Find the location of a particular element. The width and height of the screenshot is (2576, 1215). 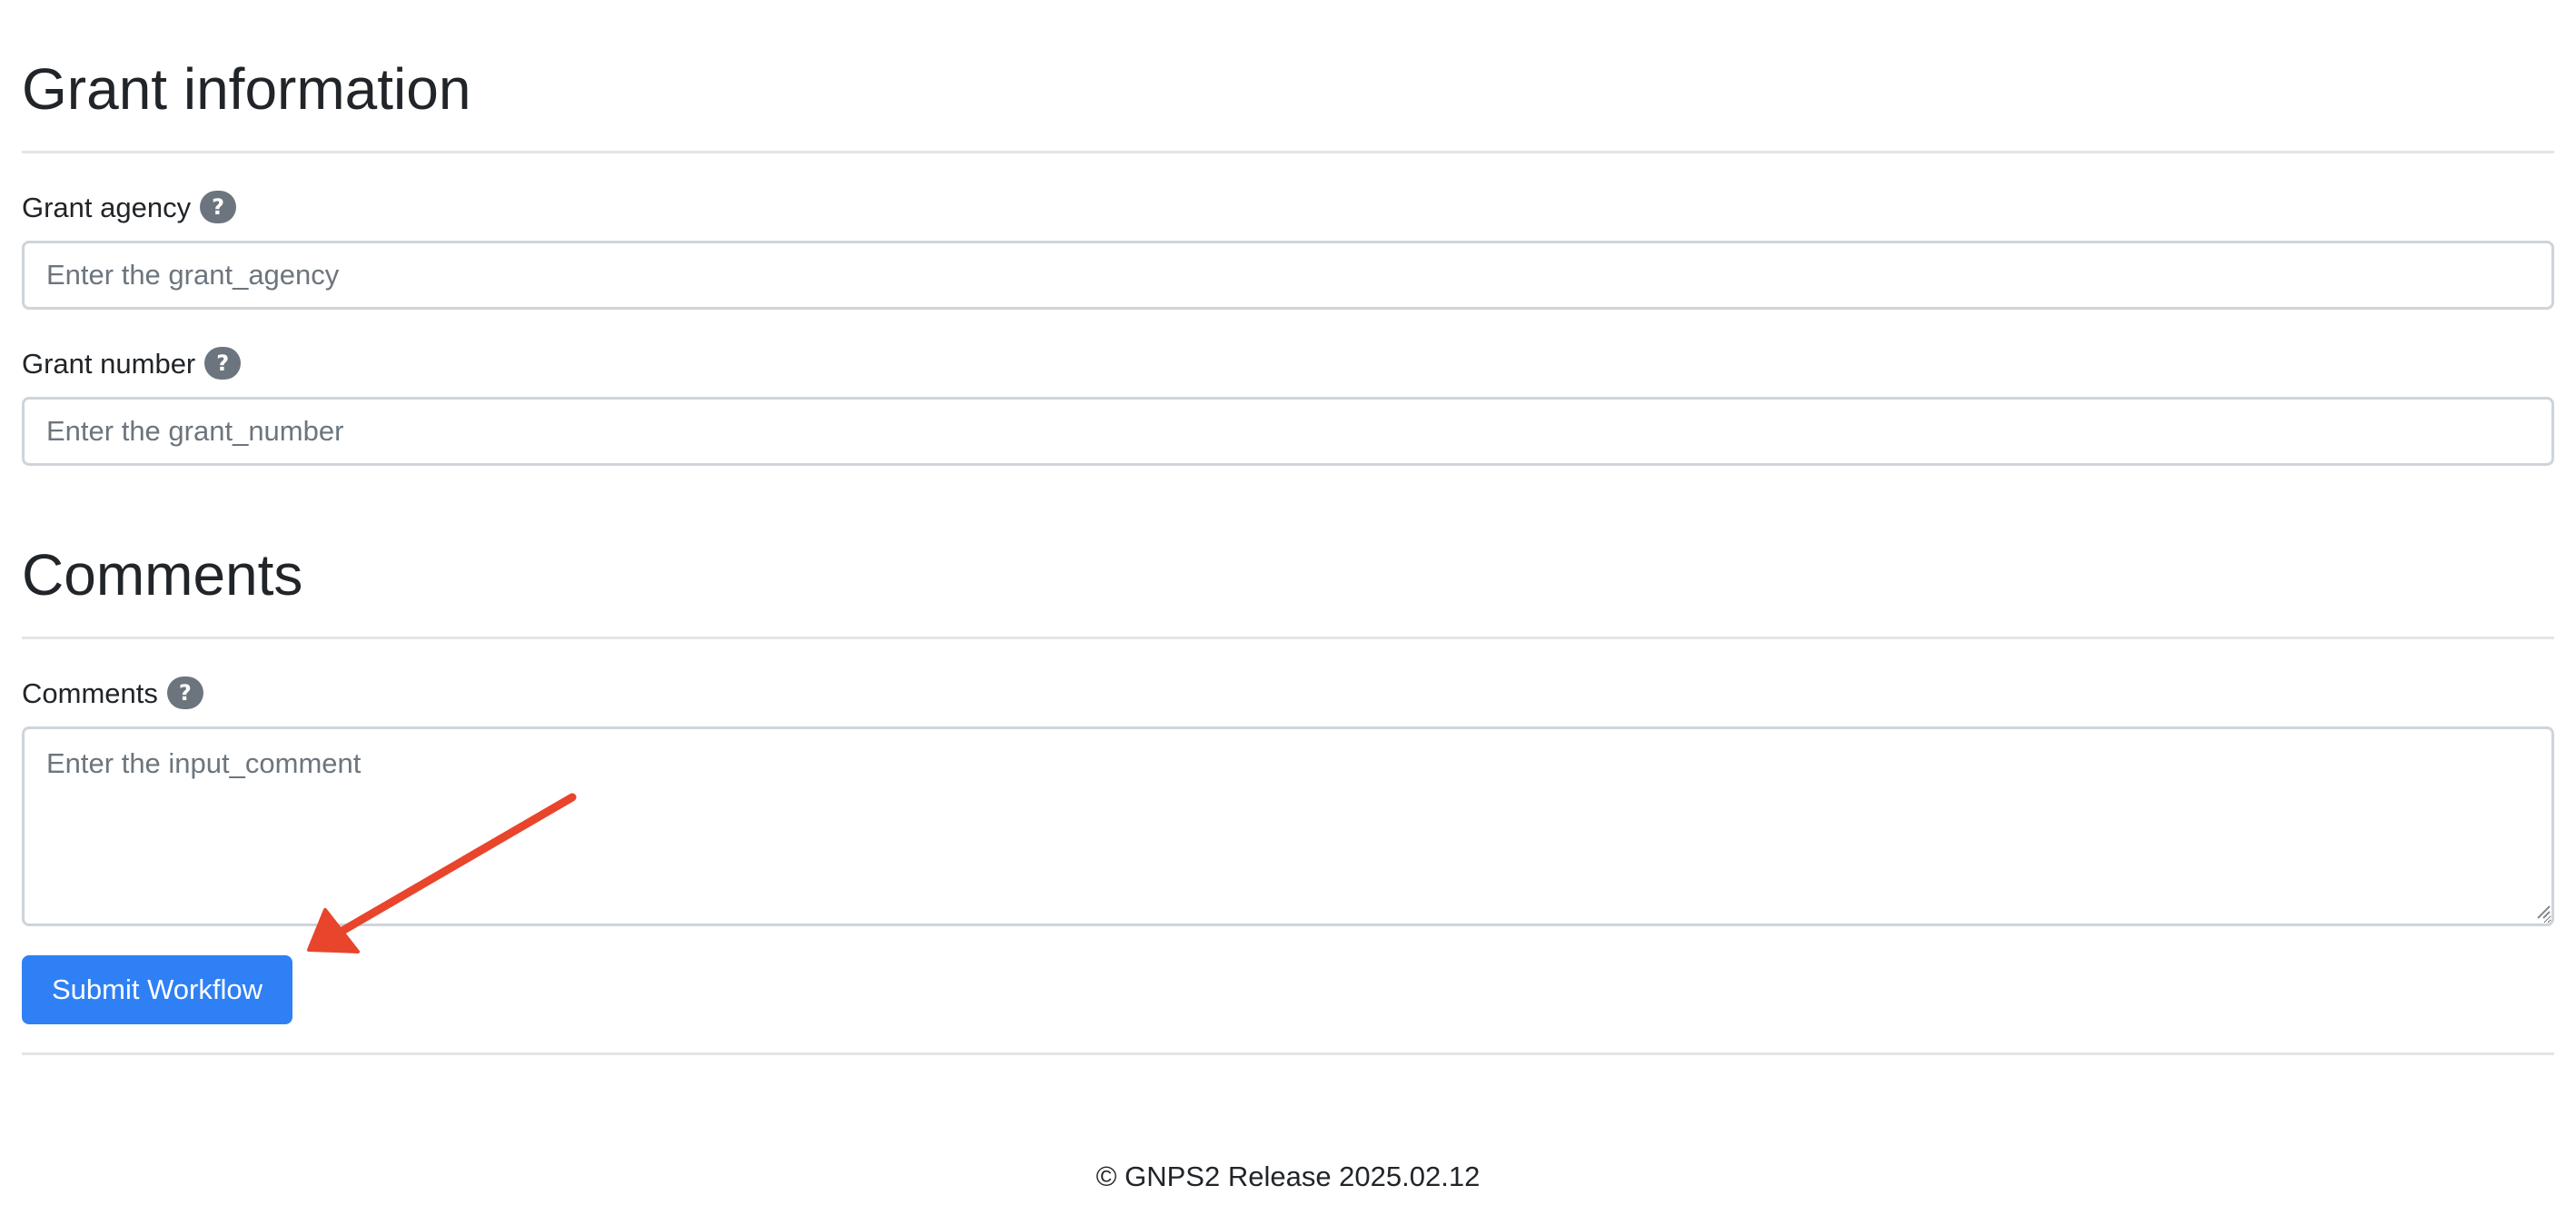

grant-agency-label: Grant agency is located at coordinates (107, 207).